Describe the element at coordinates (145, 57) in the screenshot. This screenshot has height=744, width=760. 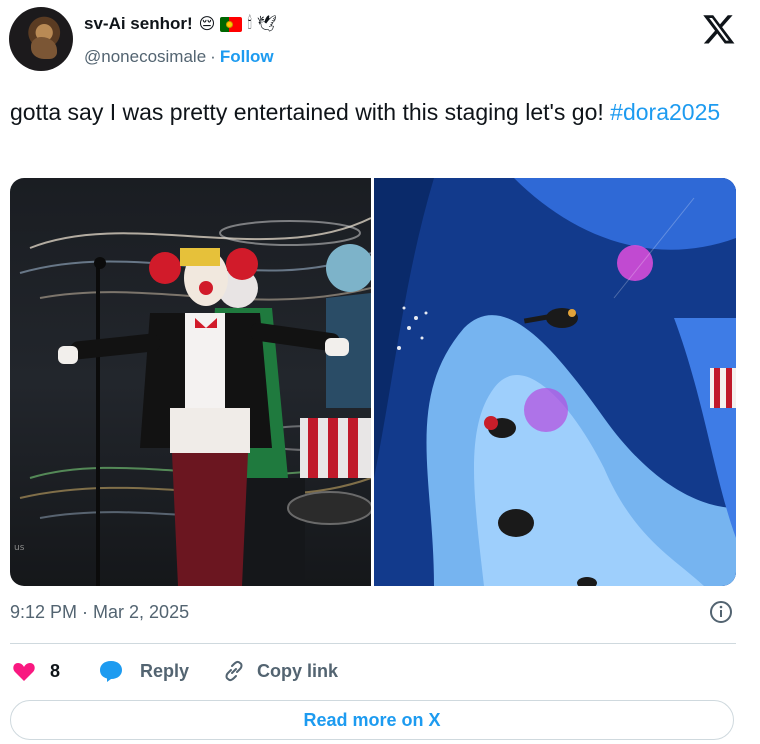
I see `author-handle: @nonecosimale` at that location.